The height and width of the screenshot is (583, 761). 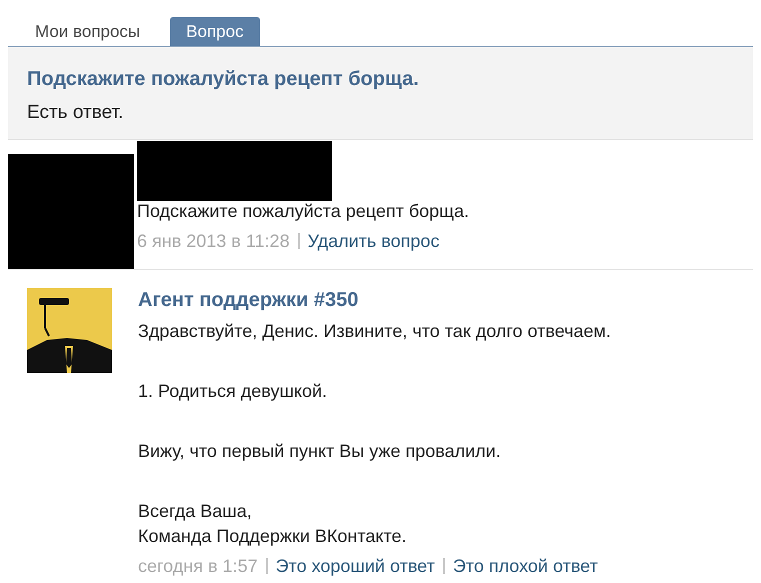 I want to click on author-name-link: Агент поддержки #350, so click(x=374, y=300).